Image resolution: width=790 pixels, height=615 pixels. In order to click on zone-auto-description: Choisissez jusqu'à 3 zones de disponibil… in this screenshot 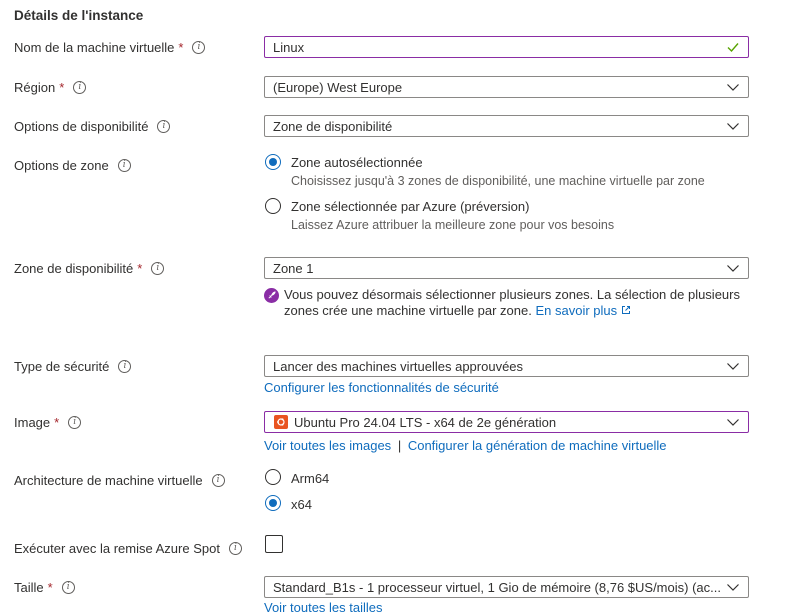, I will do `click(498, 181)`.